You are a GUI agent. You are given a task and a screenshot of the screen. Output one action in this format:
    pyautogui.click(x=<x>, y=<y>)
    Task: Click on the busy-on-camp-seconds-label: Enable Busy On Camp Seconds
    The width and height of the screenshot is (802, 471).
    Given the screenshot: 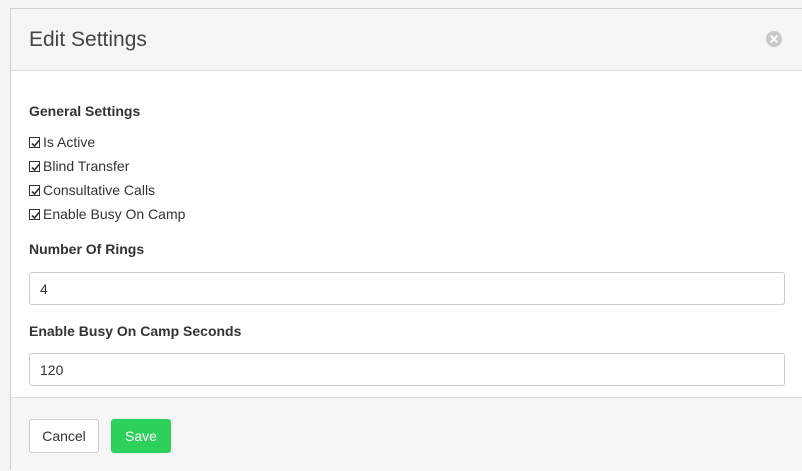 What is the action you would take?
    pyautogui.click(x=135, y=331)
    